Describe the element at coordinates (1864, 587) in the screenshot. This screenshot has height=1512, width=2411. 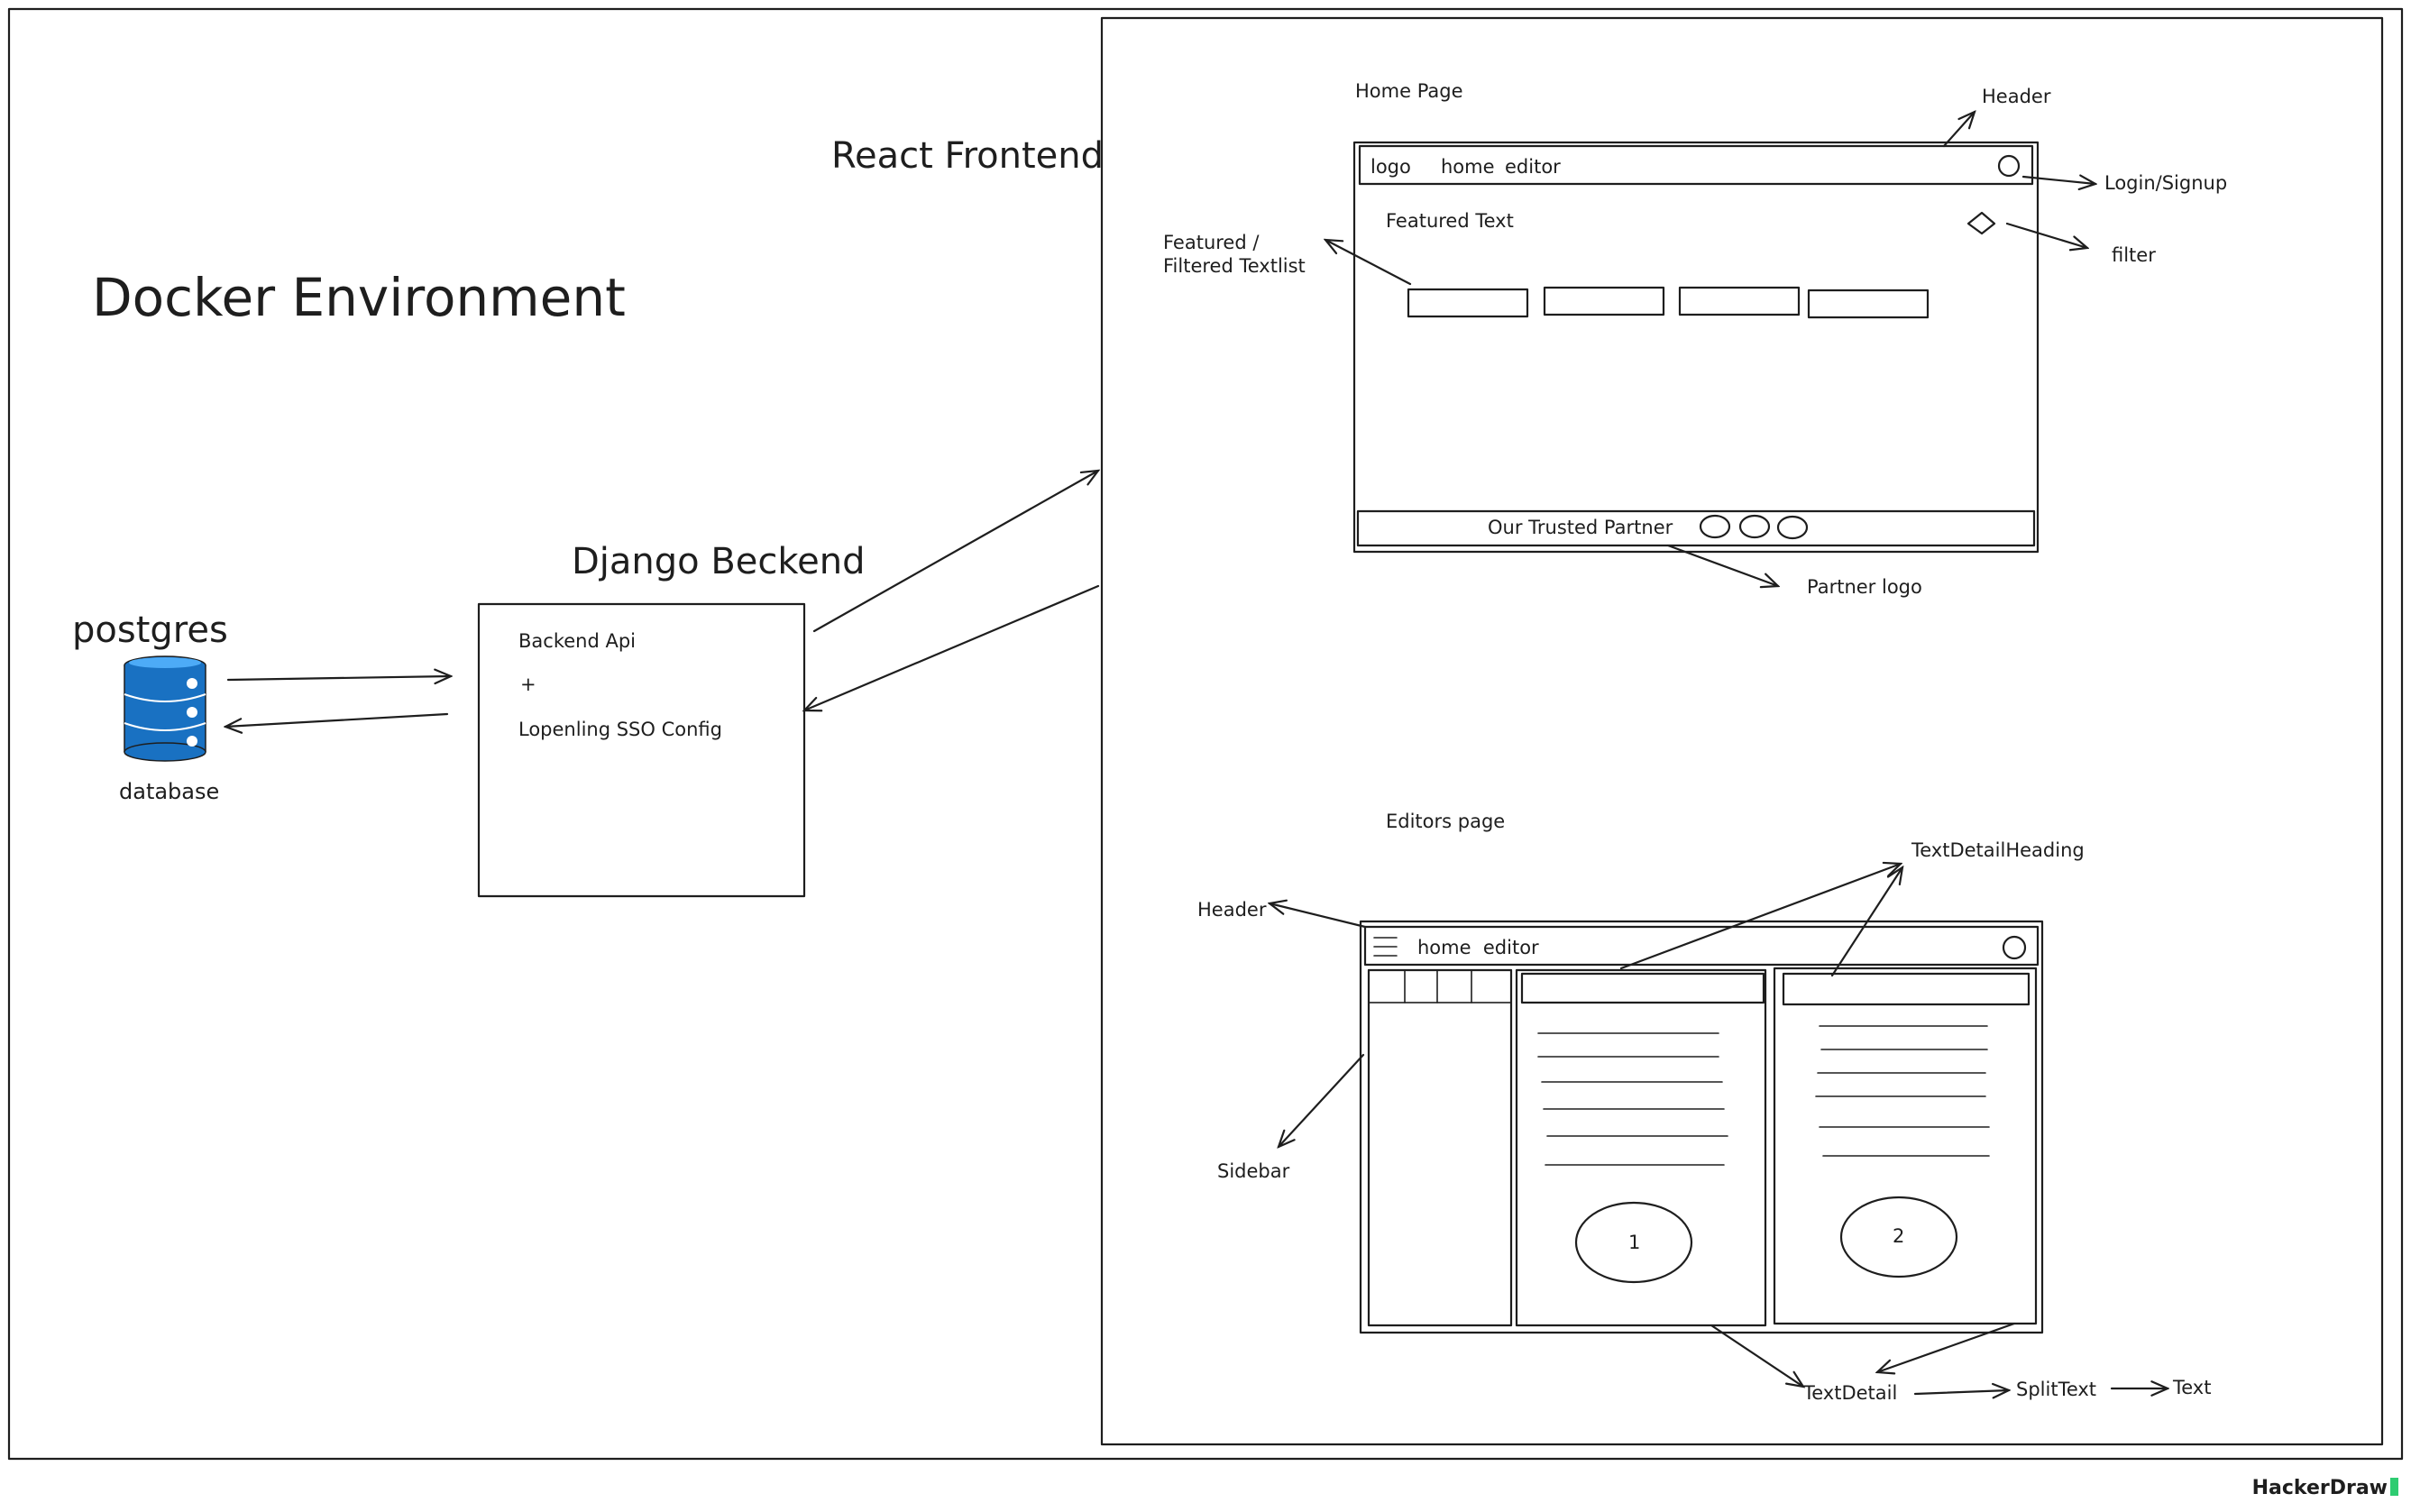
I see `annotation-partner-logo: Partner logo` at that location.